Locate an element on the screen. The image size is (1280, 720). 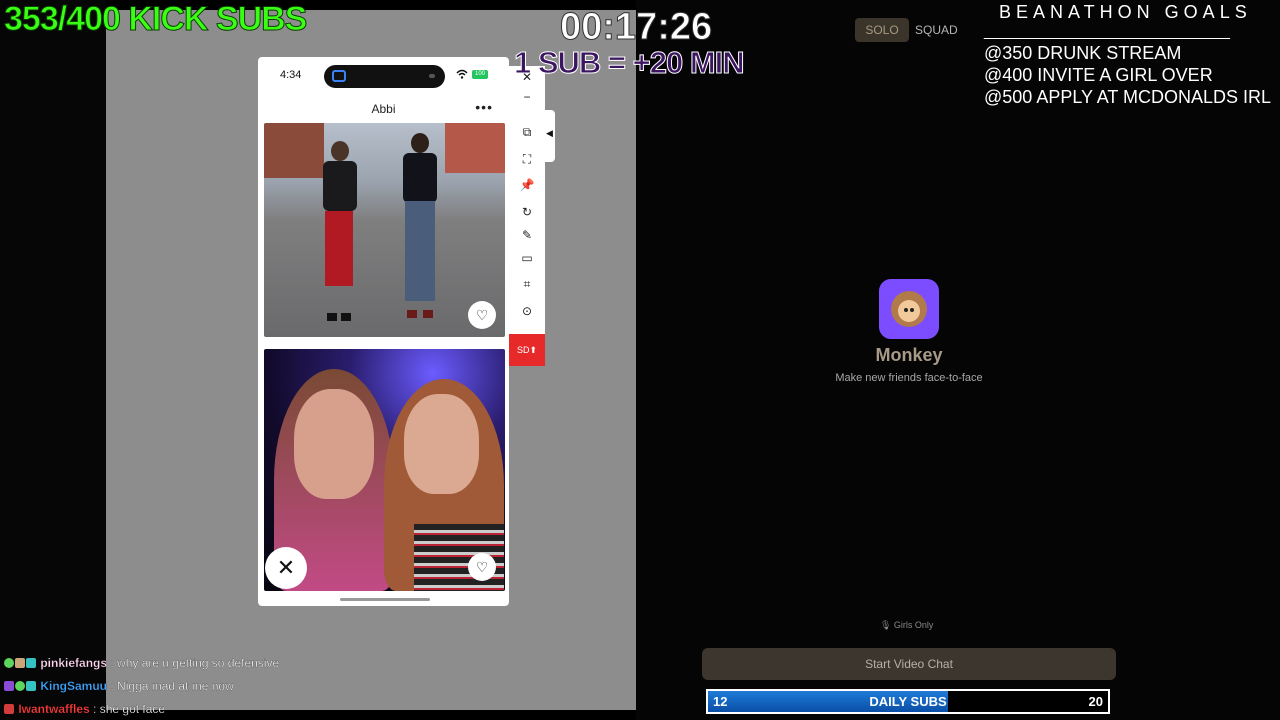
chat-text: : she got face is located at coordinates (129, 709).